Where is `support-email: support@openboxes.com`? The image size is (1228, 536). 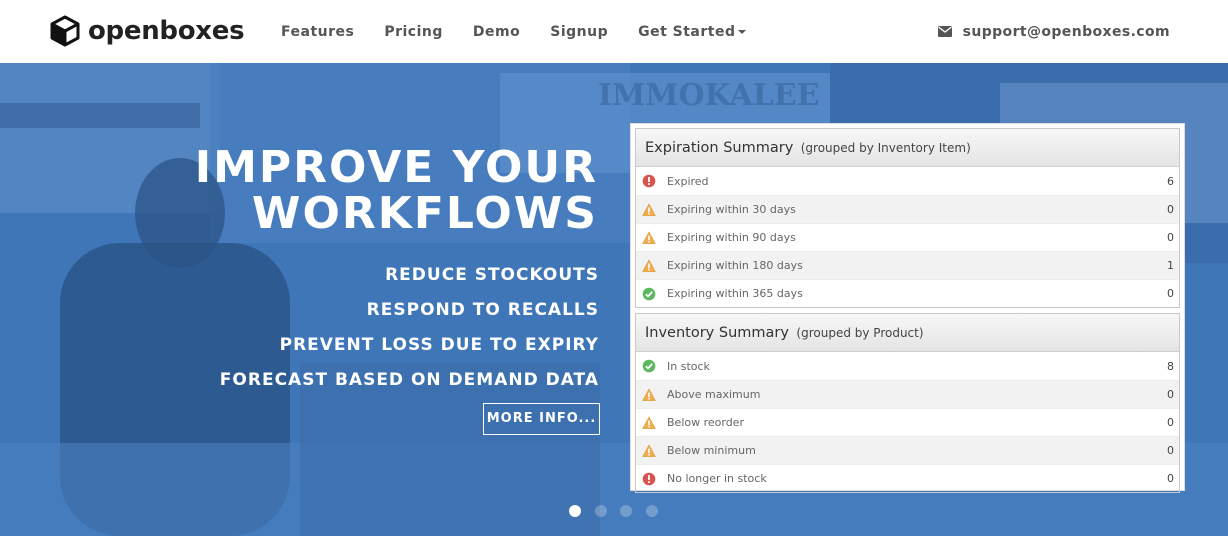 support-email: support@openboxes.com is located at coordinates (1066, 31).